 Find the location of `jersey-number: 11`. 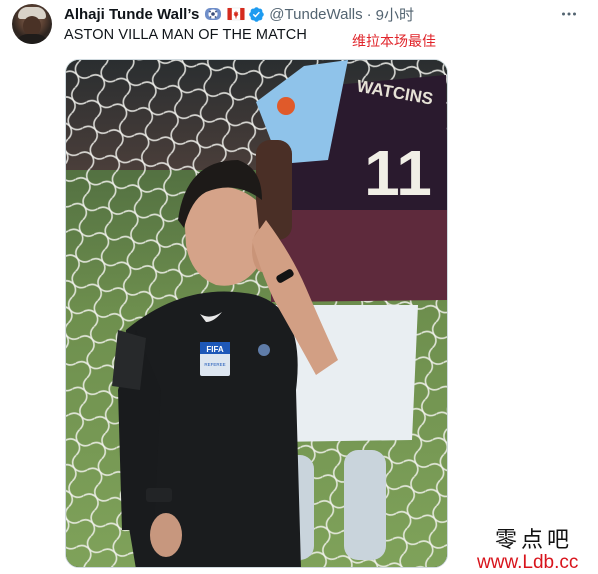

jersey-number: 11 is located at coordinates (398, 173).